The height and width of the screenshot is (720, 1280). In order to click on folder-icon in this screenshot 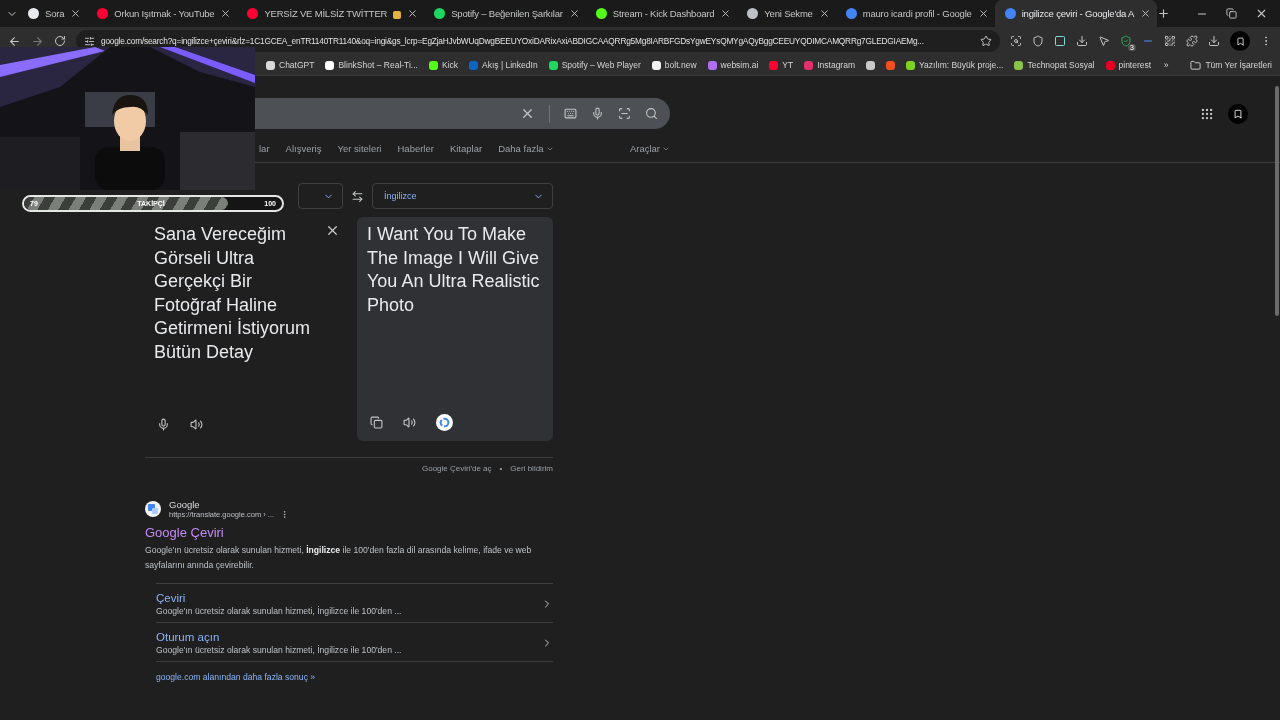, I will do `click(1196, 65)`.